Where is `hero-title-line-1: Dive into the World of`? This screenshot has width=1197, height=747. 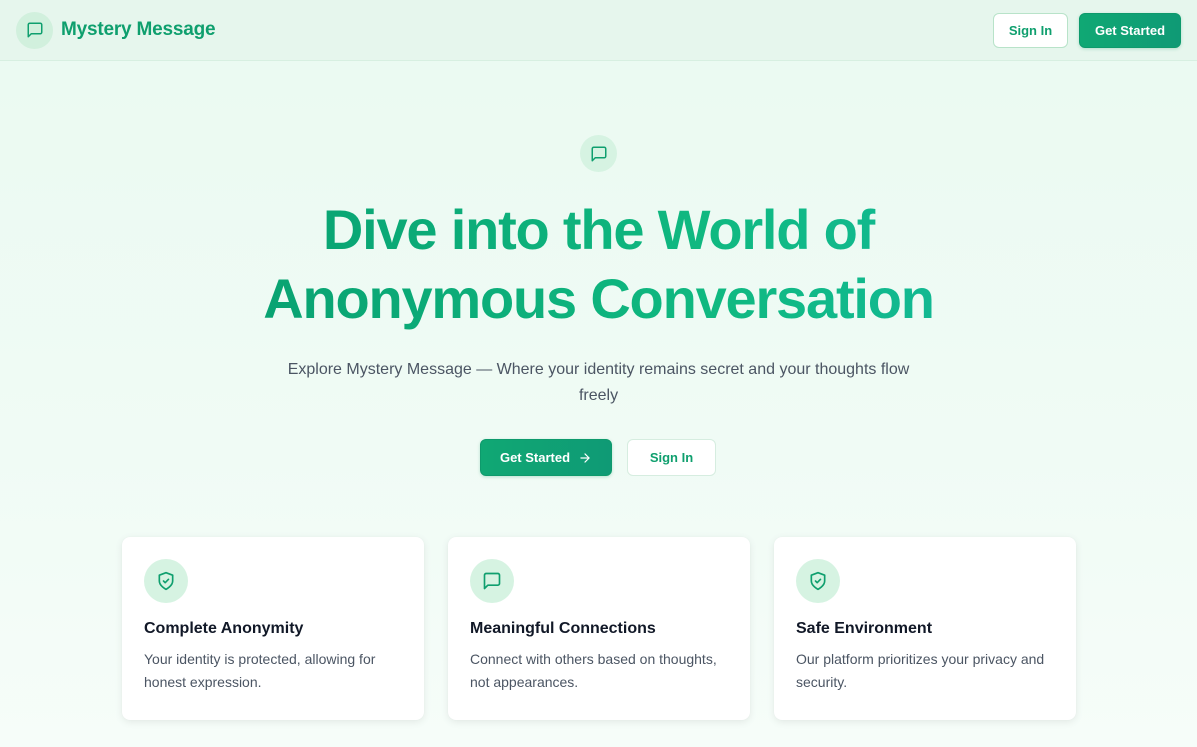
hero-title-line-1: Dive into the World of is located at coordinates (598, 229).